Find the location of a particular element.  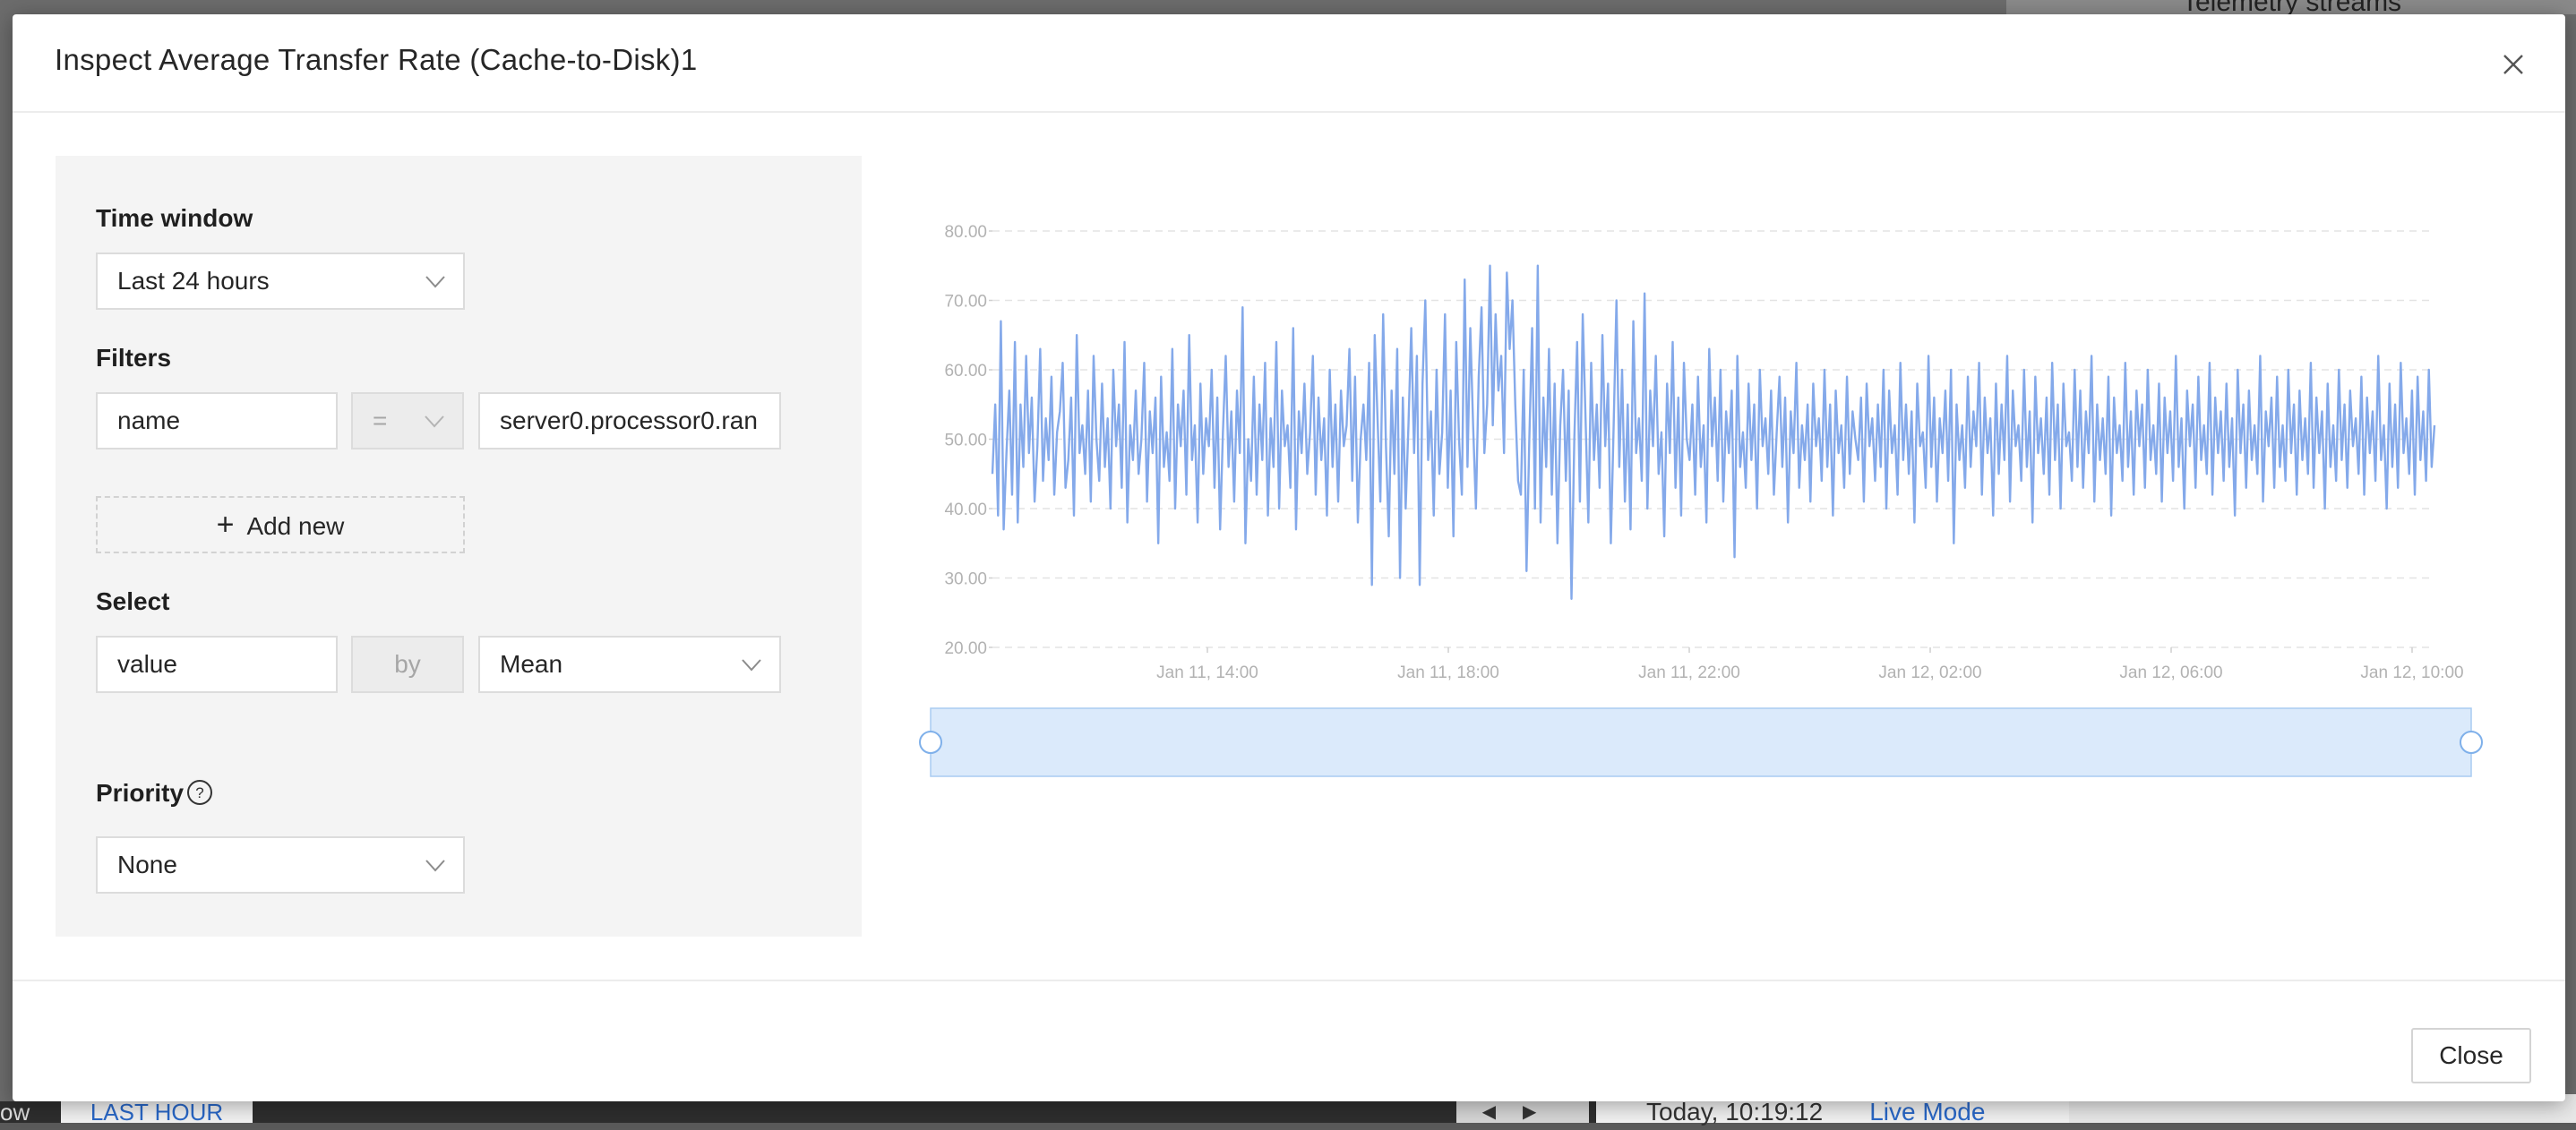

modal-footer: Close is located at coordinates (1289, 1040).